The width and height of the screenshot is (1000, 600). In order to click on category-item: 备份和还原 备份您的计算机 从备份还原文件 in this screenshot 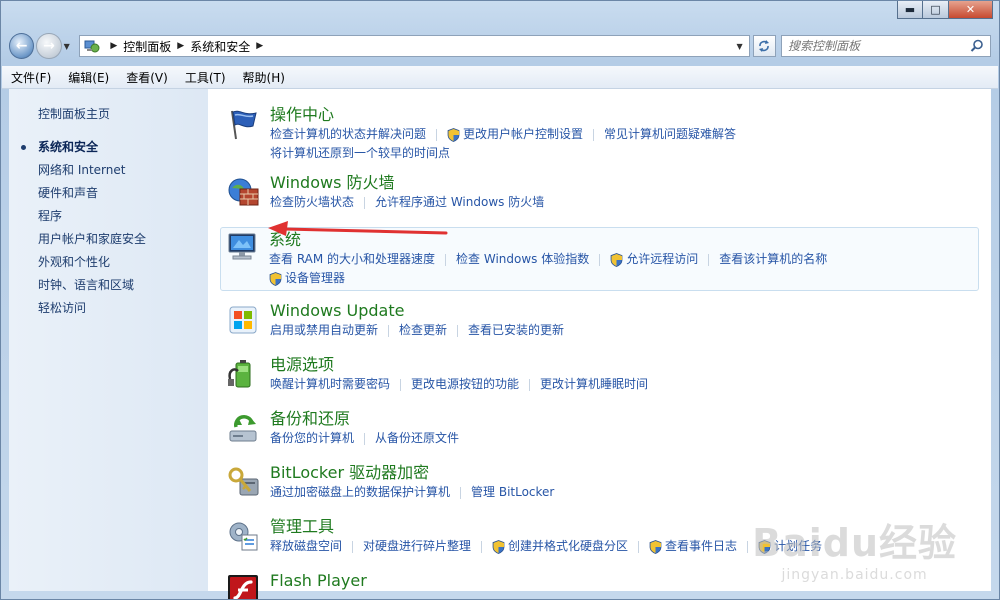, I will do `click(600, 431)`.